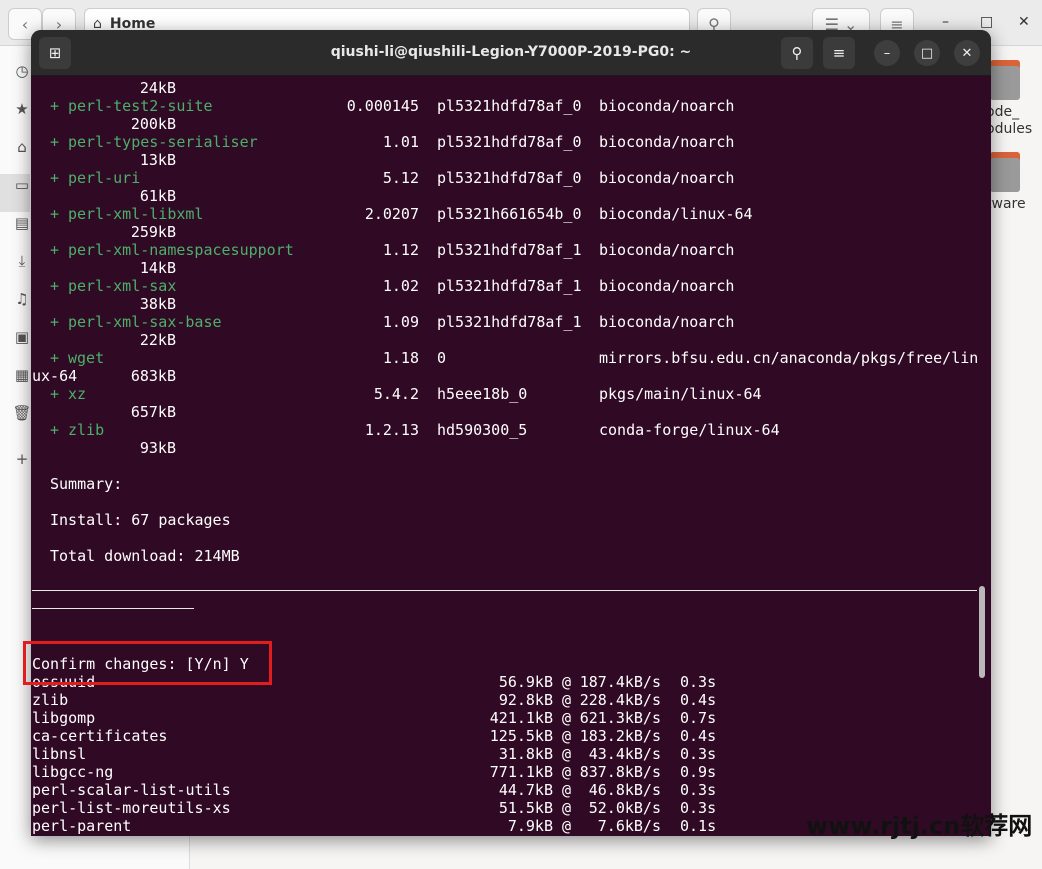 This screenshot has height=869, width=1042. Describe the element at coordinates (82, 826) in the screenshot. I see `download-name: perl-parent` at that location.